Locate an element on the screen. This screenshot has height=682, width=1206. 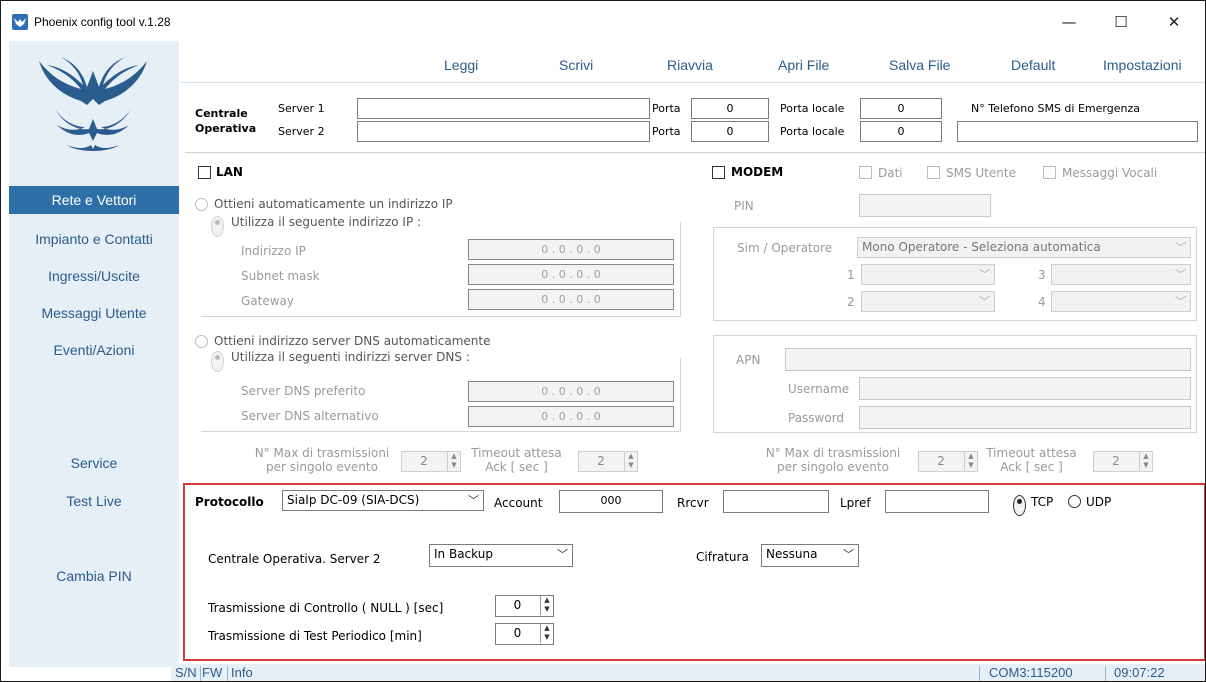
protocol-select: SiaIp DC-09 (SIA-DCS) ﹀ is located at coordinates (383, 500).